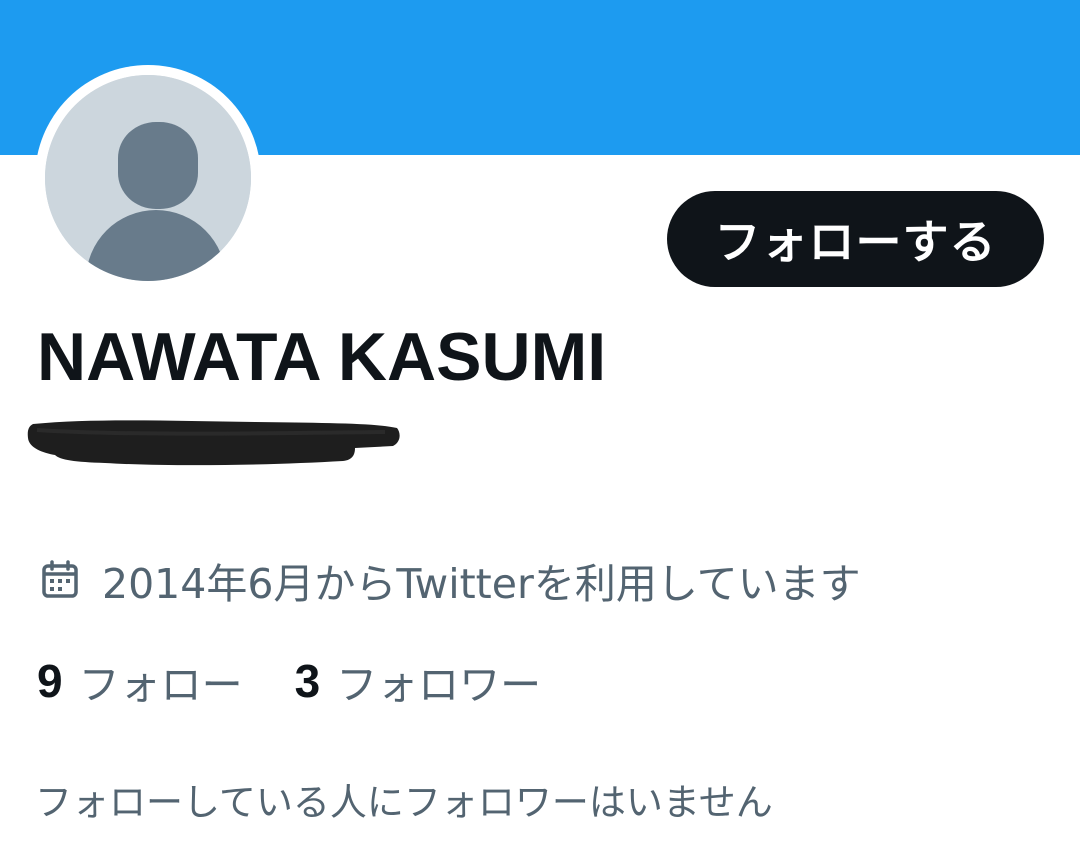 Image resolution: width=1080 pixels, height=863 pixels. What do you see at coordinates (60, 579) in the screenshot?
I see `calendar-icon` at bounding box center [60, 579].